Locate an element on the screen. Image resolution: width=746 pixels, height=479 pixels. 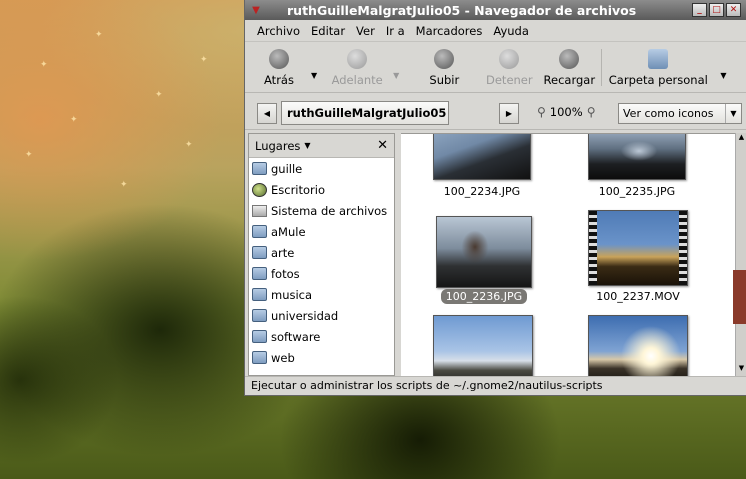
stop-button: Detener is located at coordinates (509, 67).